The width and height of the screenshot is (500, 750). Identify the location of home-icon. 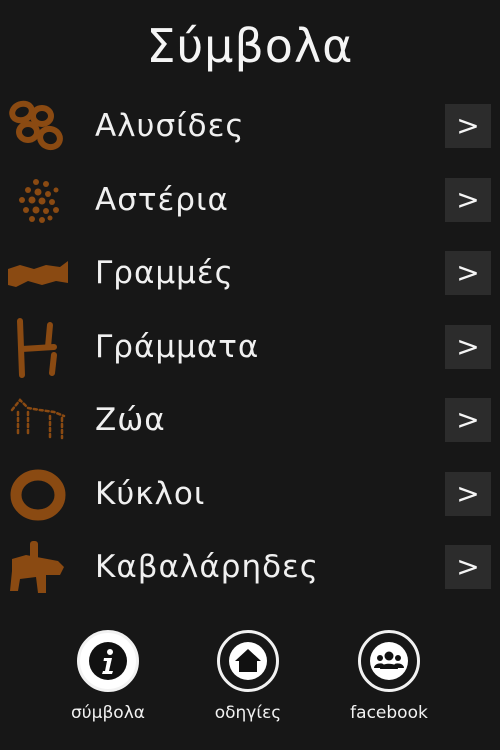
(248, 661).